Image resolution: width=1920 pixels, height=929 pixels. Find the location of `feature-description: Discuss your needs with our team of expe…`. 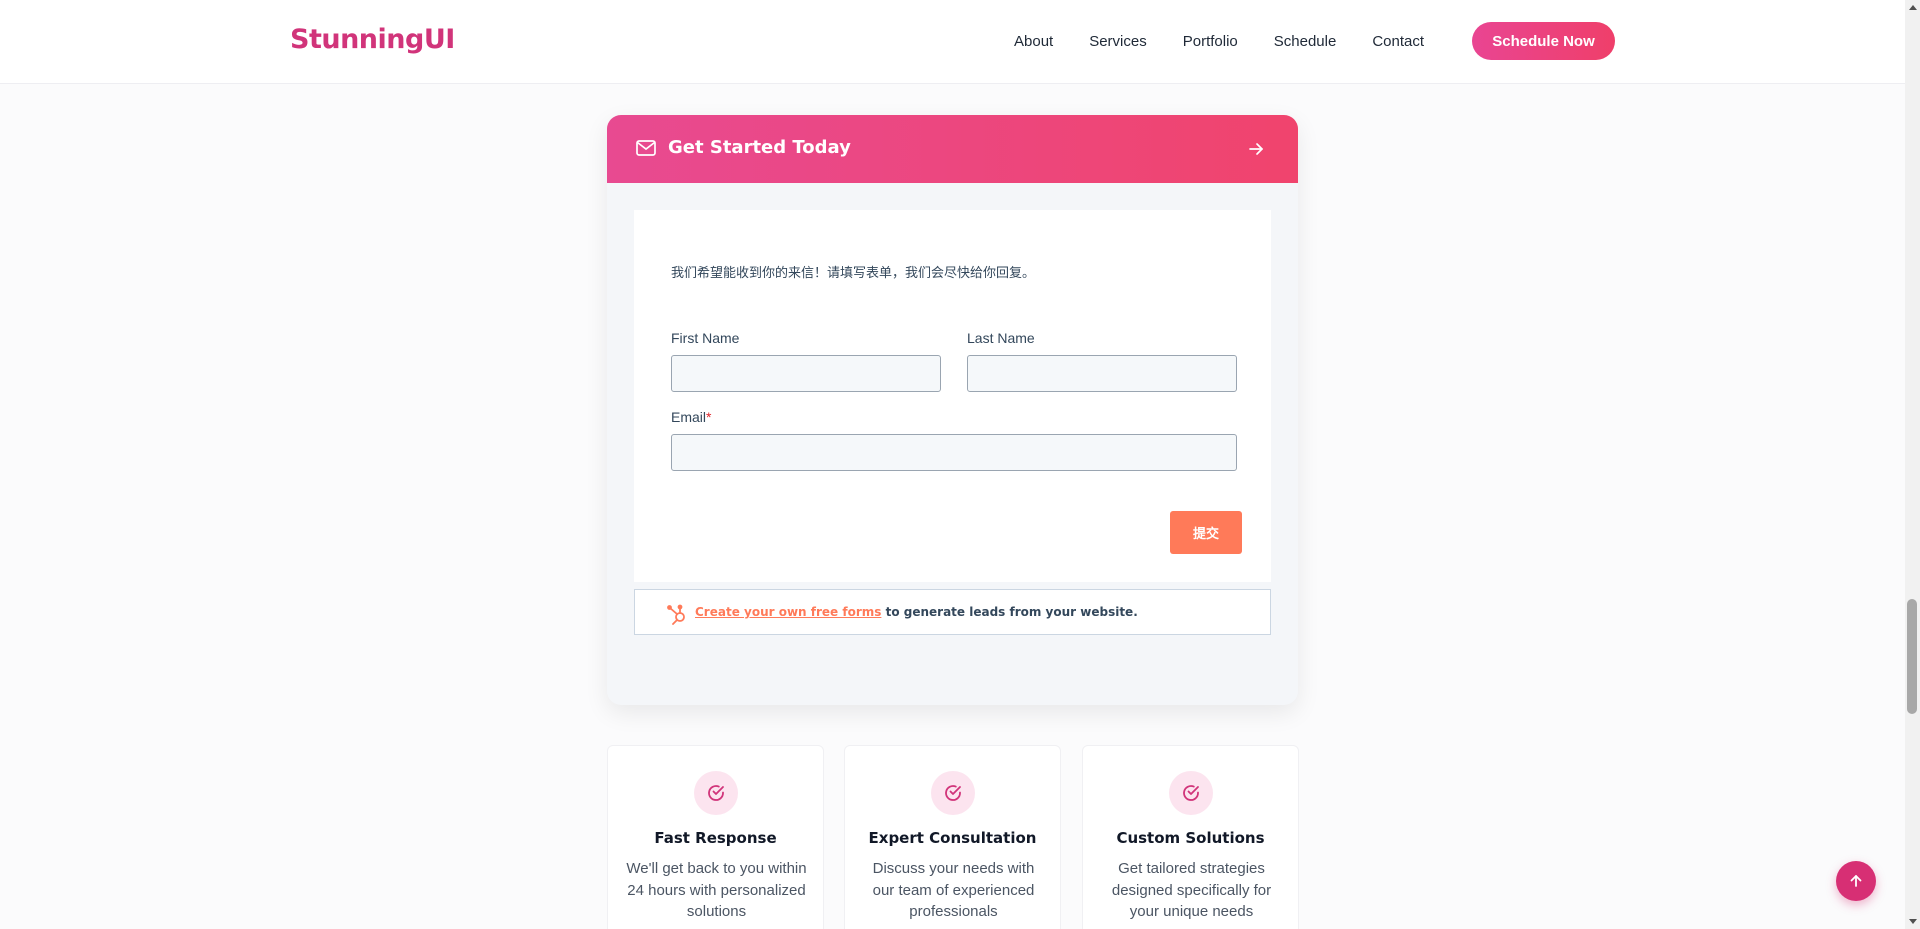

feature-description: Discuss your needs with our team of expe… is located at coordinates (953, 890).